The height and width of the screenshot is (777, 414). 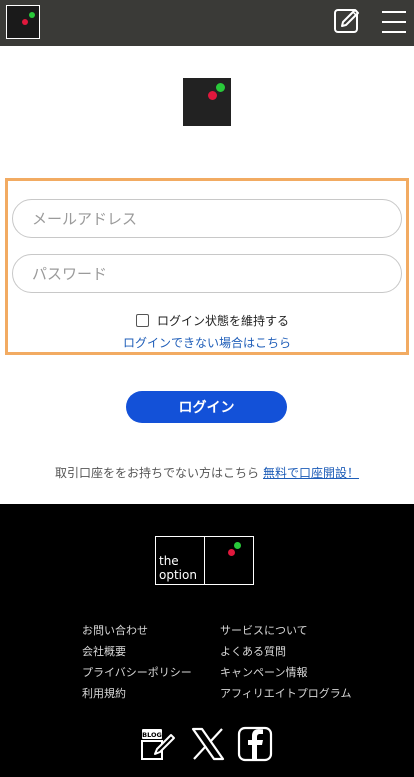 I want to click on open-account-link: 無料で口座開設！, so click(x=311, y=473).